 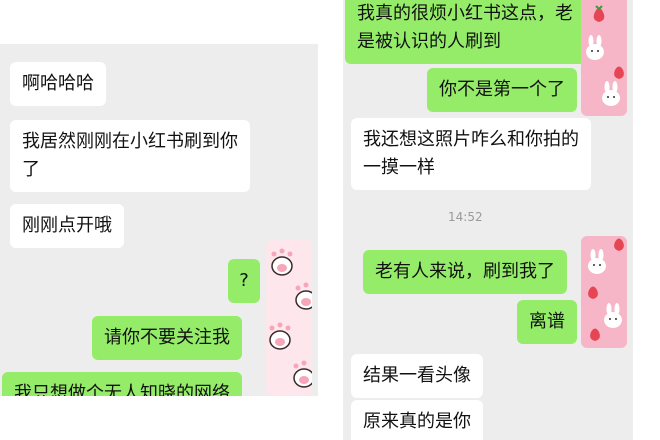 What do you see at coordinates (471, 154) in the screenshot?
I see `incoming-message: 我还想这照片咋么和你拍的 一摸一样` at bounding box center [471, 154].